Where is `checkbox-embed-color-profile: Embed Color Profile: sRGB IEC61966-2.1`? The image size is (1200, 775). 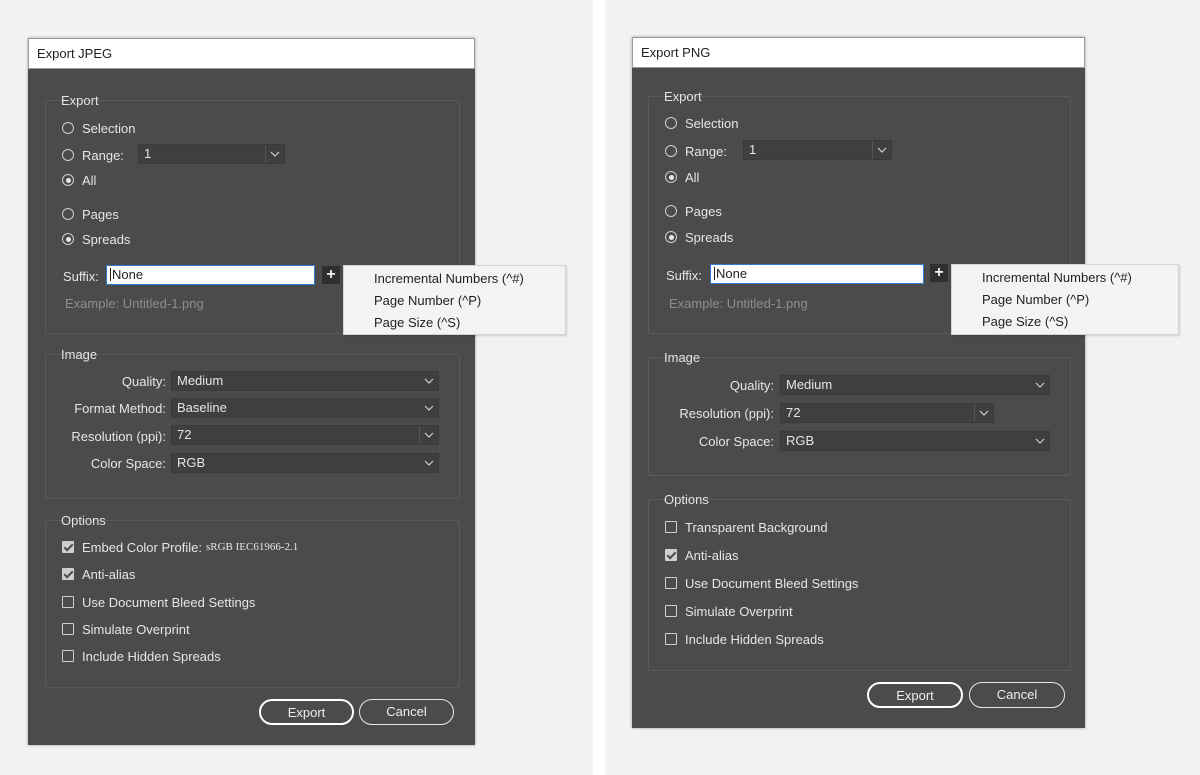
checkbox-embed-color-profile: Embed Color Profile: sRGB IEC61966-2.1 is located at coordinates (180, 547).